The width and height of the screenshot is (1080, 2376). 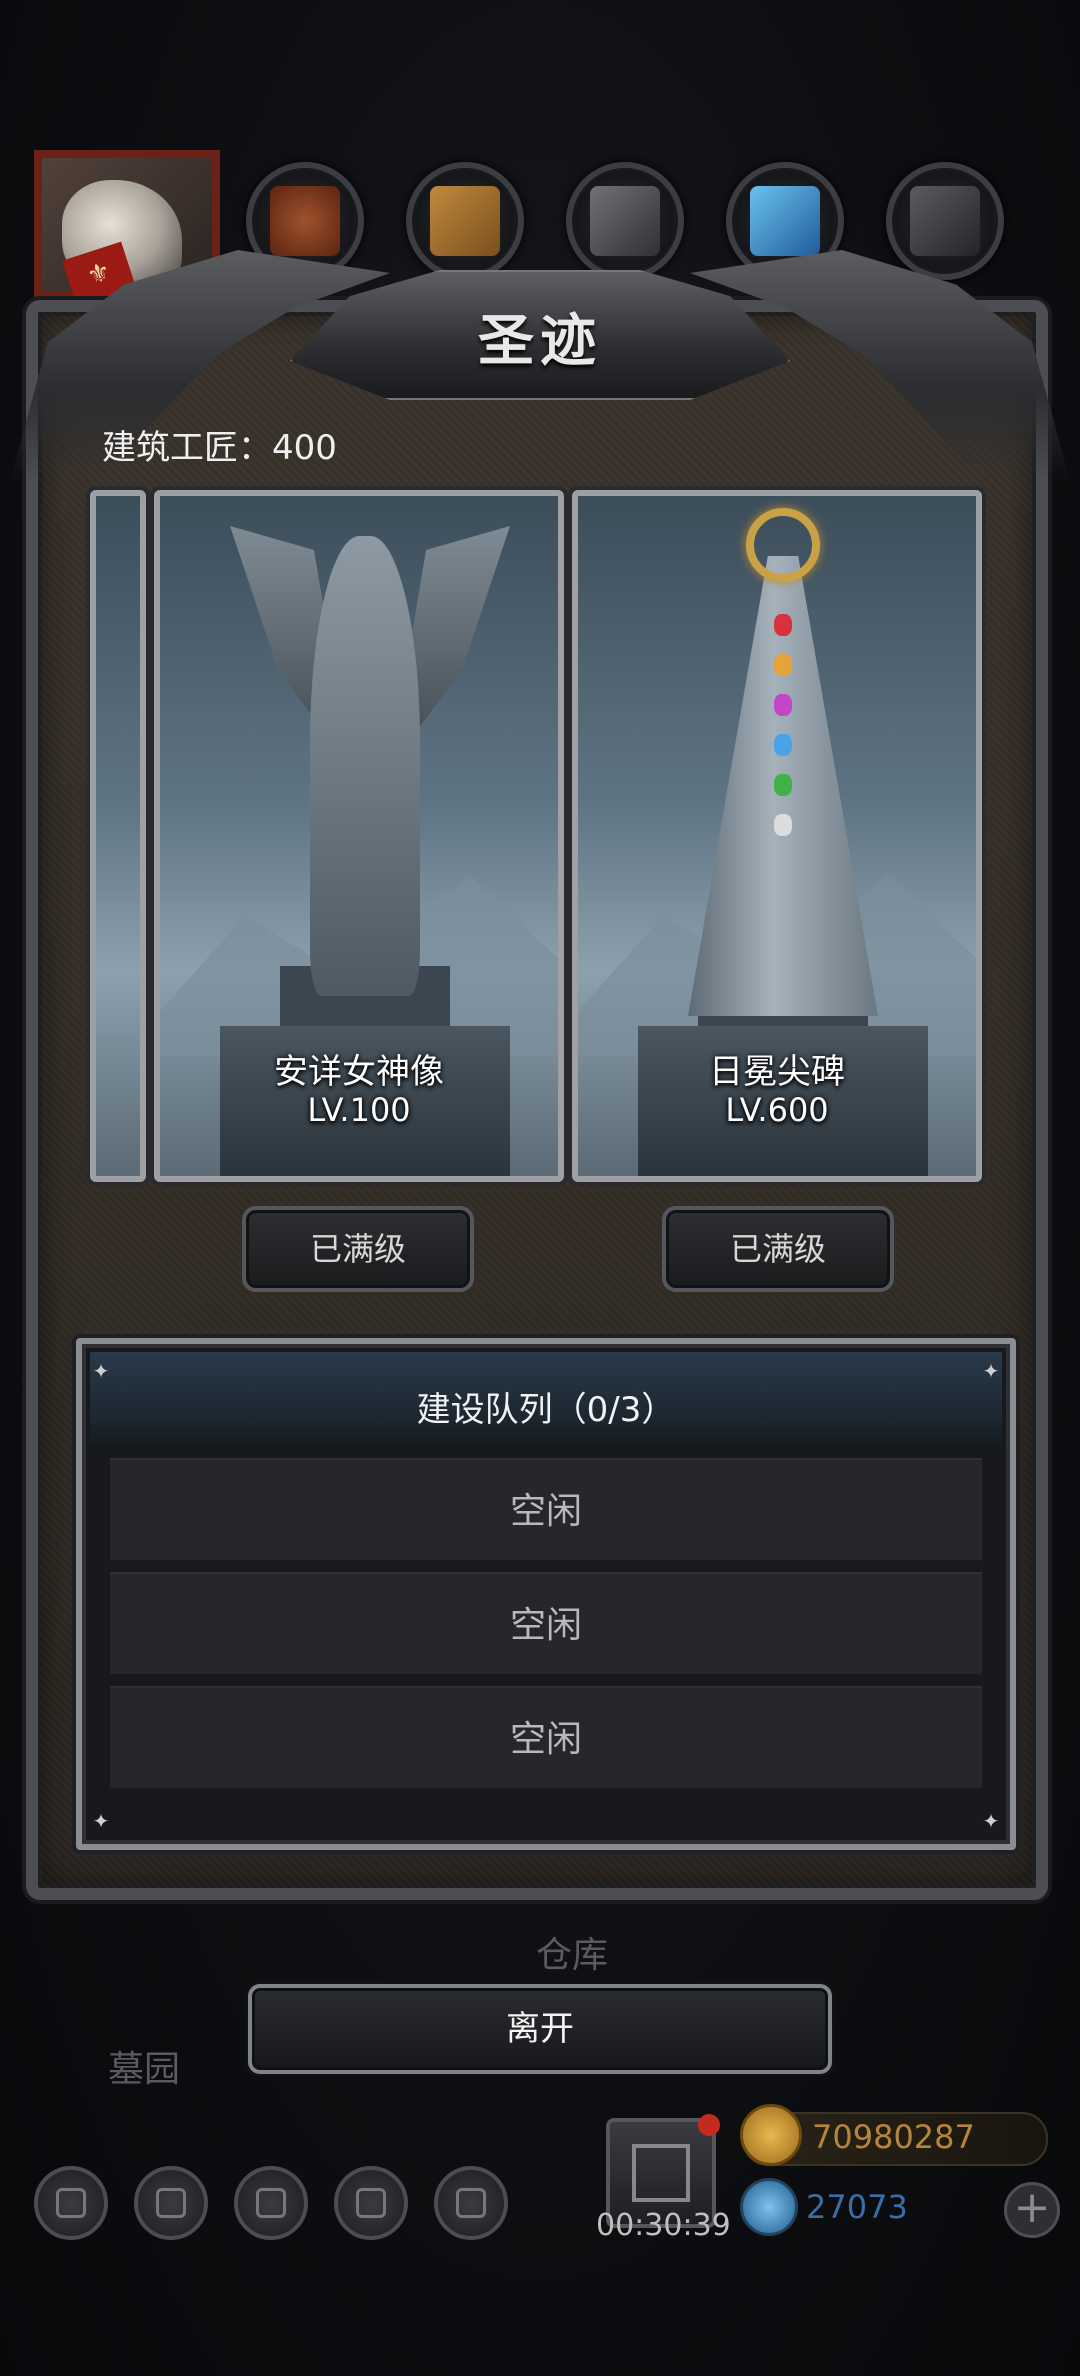 I want to click on stone-resource-icon, so click(x=625, y=221).